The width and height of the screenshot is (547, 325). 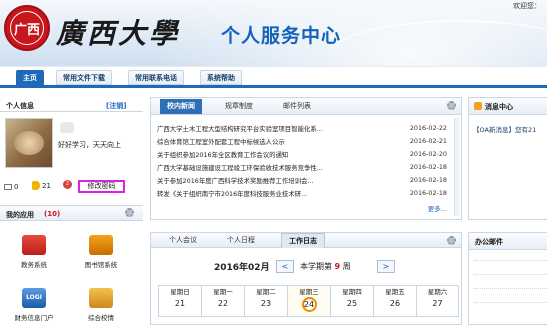 I want to click on tab-personal-meeting: 个人会议, so click(x=183, y=240).